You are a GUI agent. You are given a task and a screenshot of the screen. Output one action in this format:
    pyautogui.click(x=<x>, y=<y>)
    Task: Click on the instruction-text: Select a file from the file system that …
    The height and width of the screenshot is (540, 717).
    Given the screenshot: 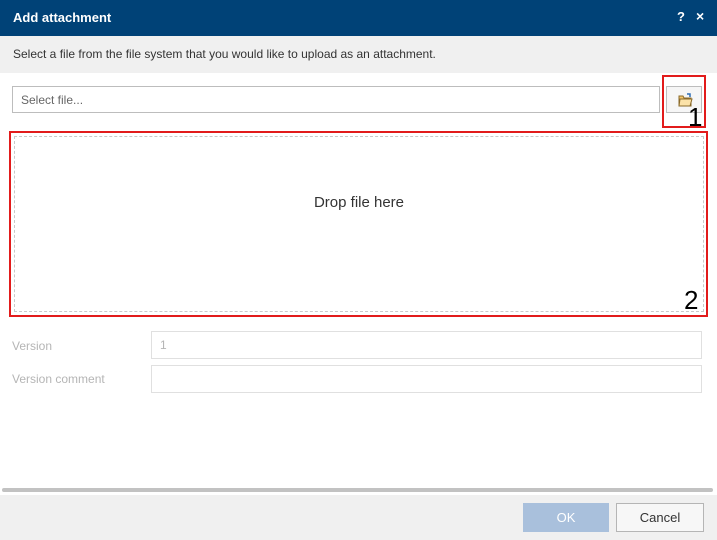 What is the action you would take?
    pyautogui.click(x=224, y=54)
    